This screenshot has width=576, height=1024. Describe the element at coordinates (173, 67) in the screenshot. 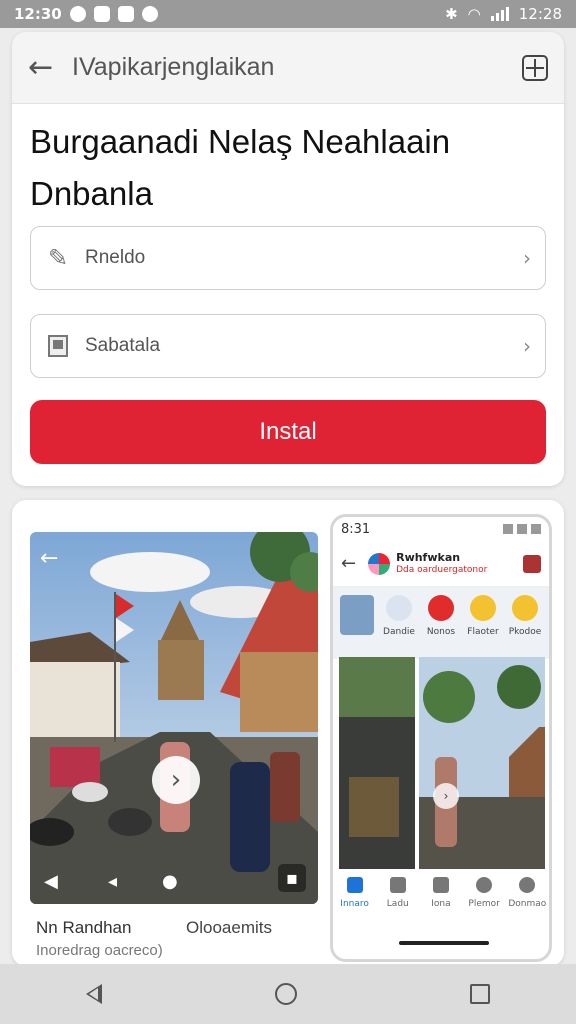

I see `app-bar-title: IVapikarjenglaikan` at that location.